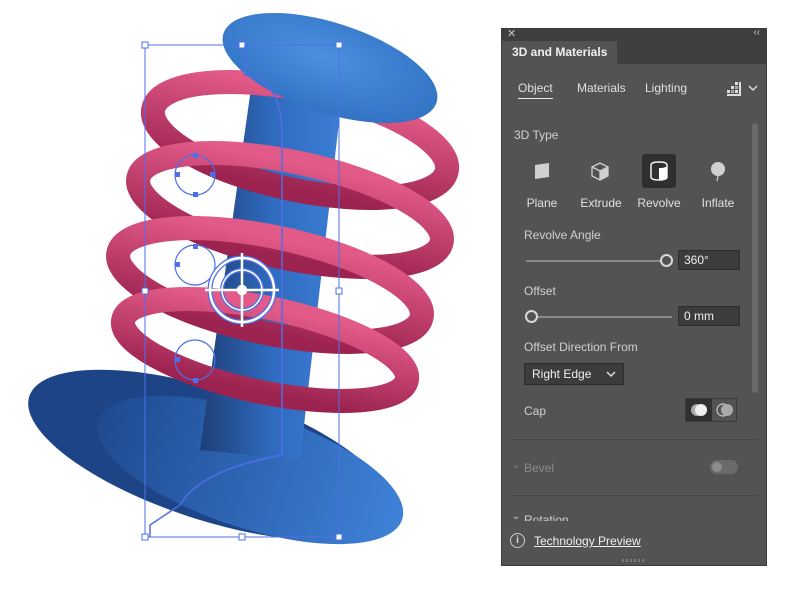 The width and height of the screenshot is (800, 593). What do you see at coordinates (587, 541) in the screenshot?
I see `technology-preview-link: Technology Preview` at bounding box center [587, 541].